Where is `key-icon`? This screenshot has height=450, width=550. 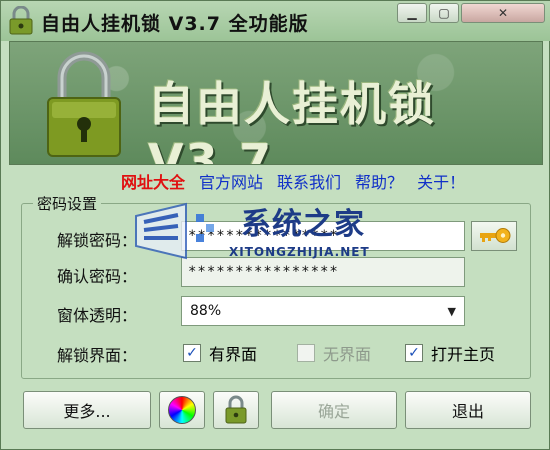
key-icon is located at coordinates (495, 235).